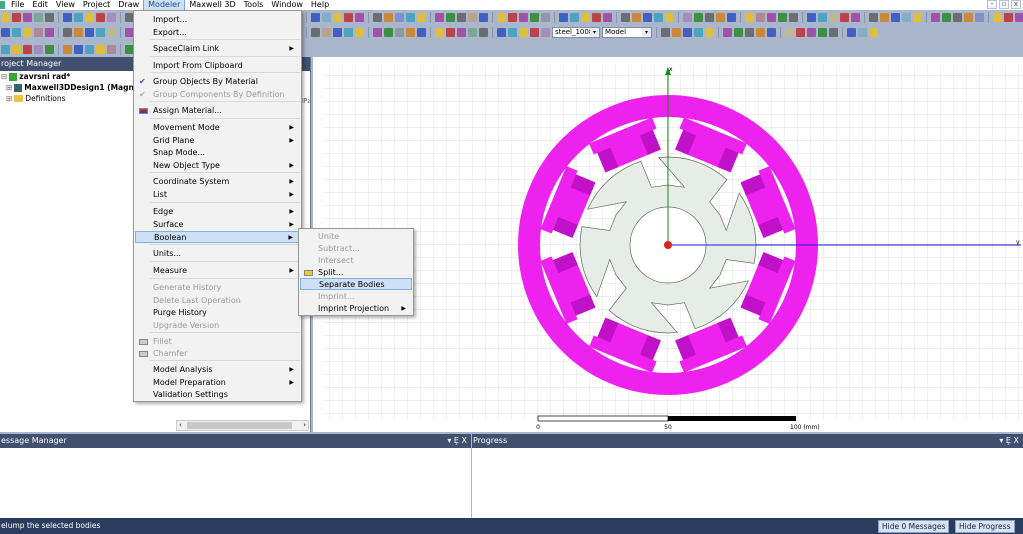 Image resolution: width=1023 pixels, height=534 pixels. Describe the element at coordinates (217, 49) in the screenshot. I see `menu-item-spaceclaim-link: SpaceClaim Link ▶` at that location.